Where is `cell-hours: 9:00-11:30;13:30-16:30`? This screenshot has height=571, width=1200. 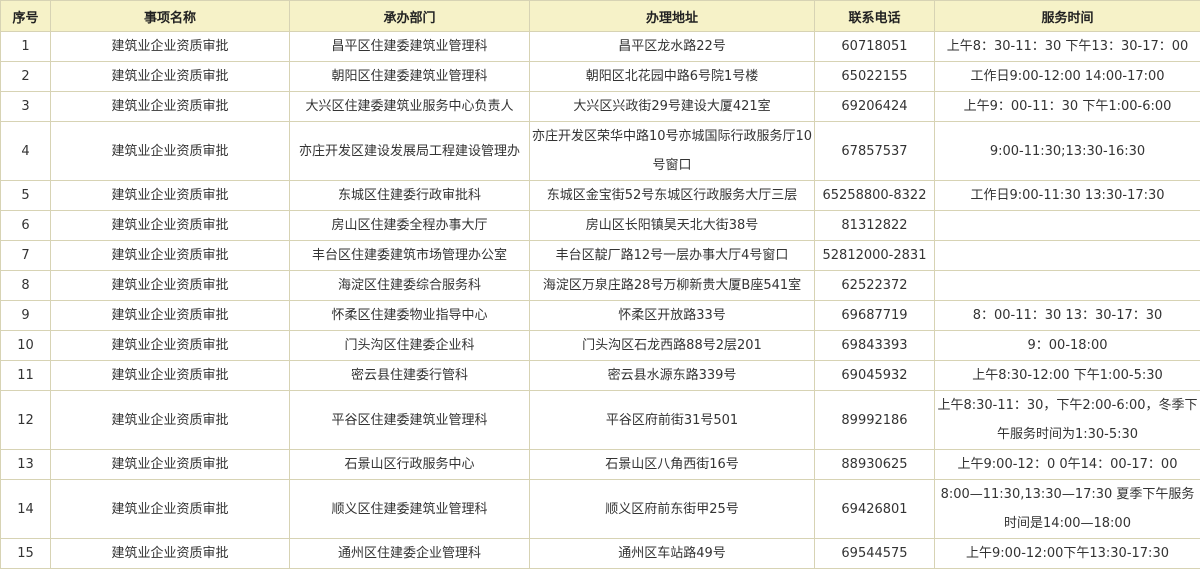
cell-hours: 9:00-11:30;13:30-16:30 is located at coordinates (1067, 151).